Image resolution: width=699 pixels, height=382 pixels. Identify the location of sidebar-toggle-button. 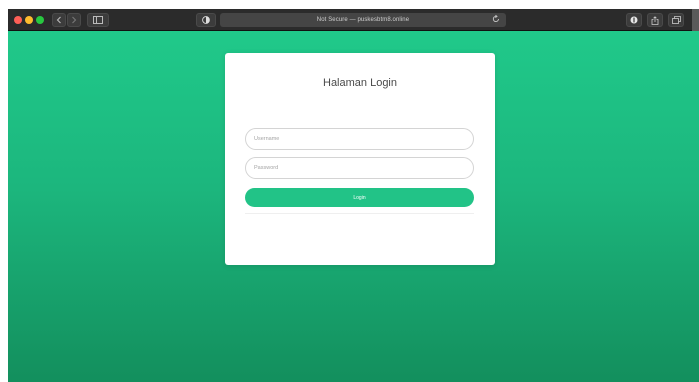
(98, 20).